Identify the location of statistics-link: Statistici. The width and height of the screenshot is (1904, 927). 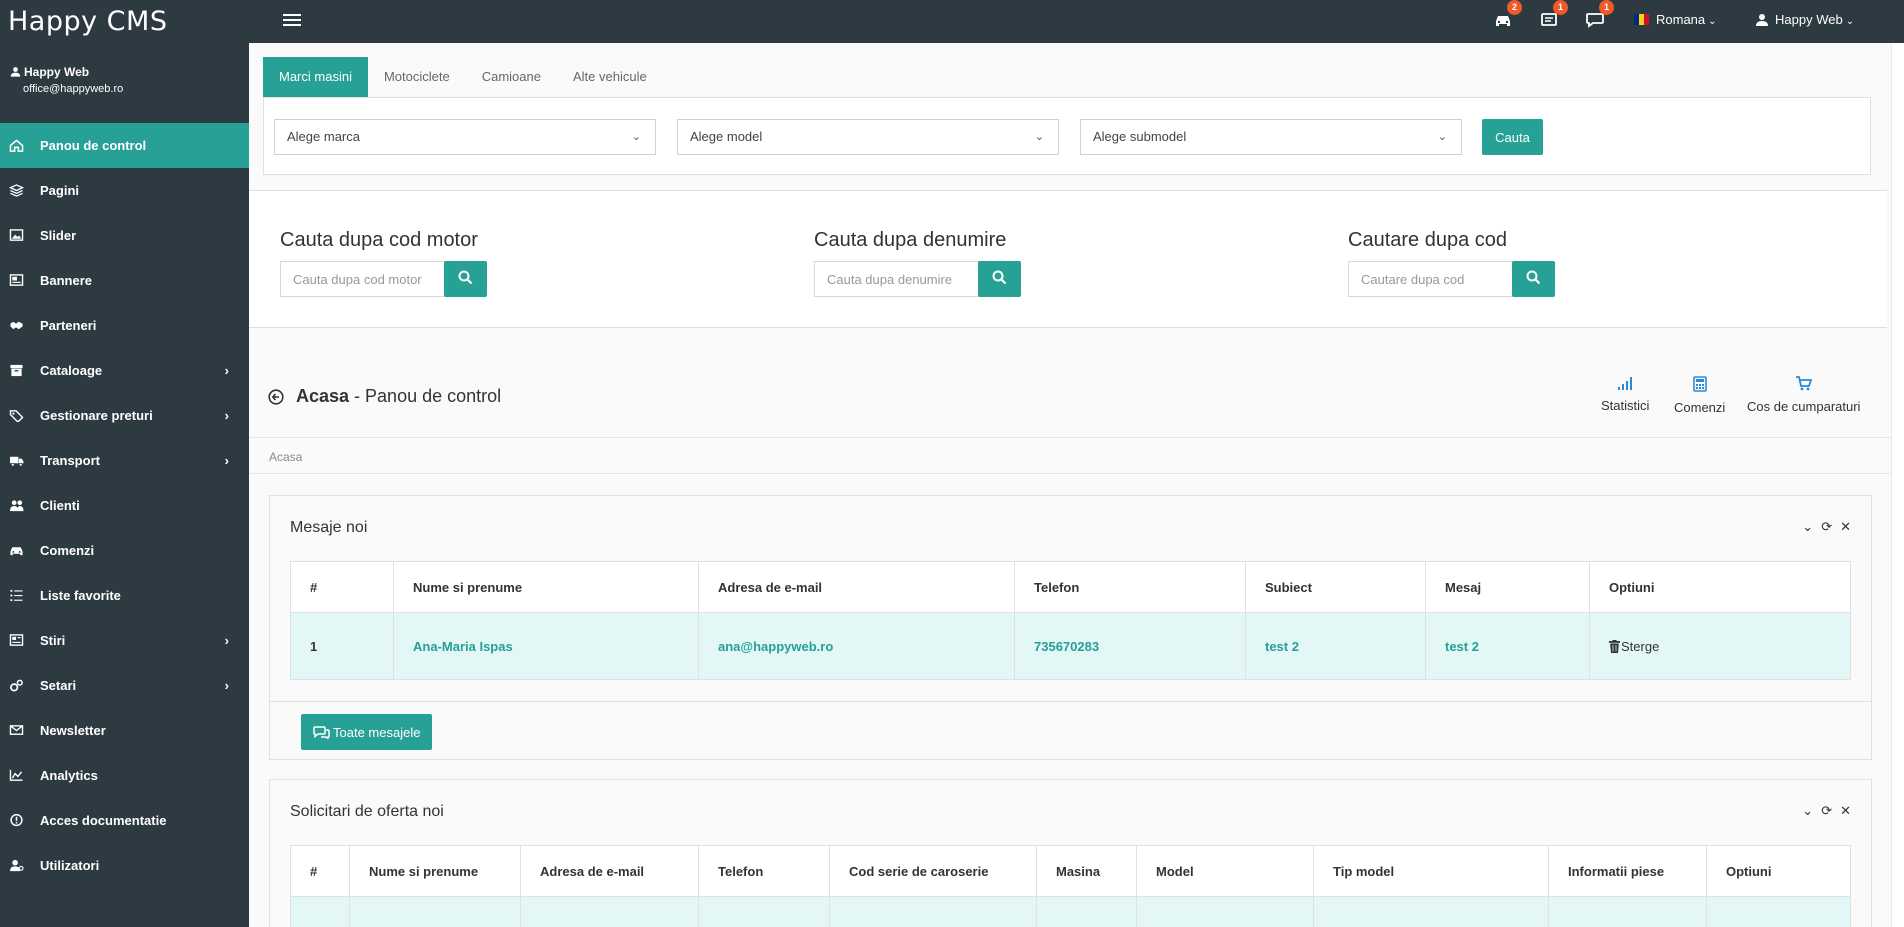
(1625, 394).